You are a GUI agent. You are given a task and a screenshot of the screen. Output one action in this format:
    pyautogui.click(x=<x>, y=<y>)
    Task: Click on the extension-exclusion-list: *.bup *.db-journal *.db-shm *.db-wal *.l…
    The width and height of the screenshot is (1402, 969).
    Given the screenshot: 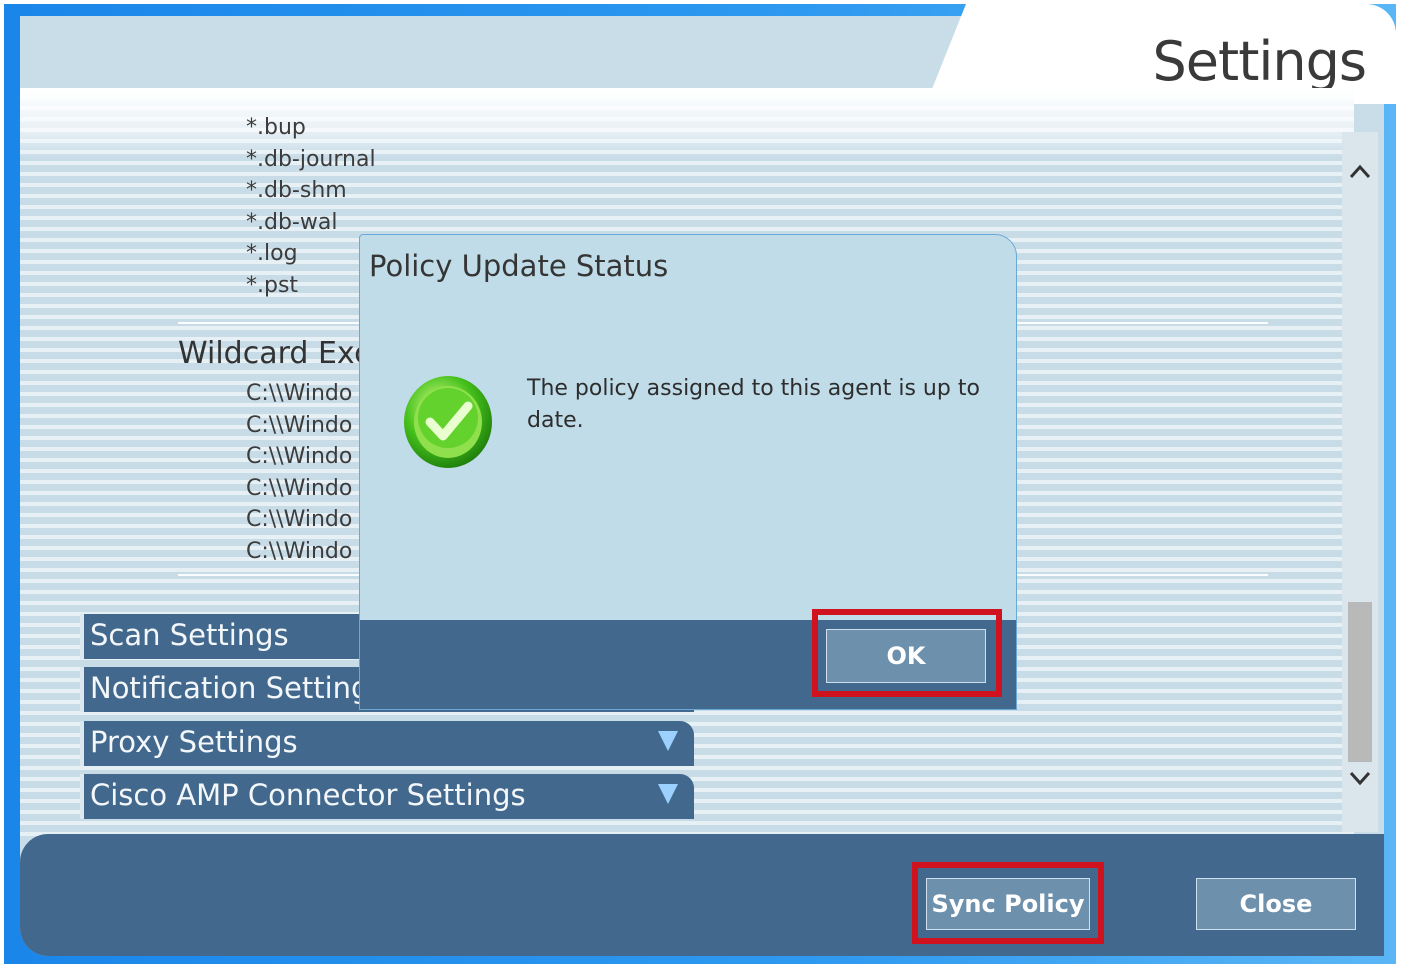 What is the action you would take?
    pyautogui.click(x=311, y=208)
    